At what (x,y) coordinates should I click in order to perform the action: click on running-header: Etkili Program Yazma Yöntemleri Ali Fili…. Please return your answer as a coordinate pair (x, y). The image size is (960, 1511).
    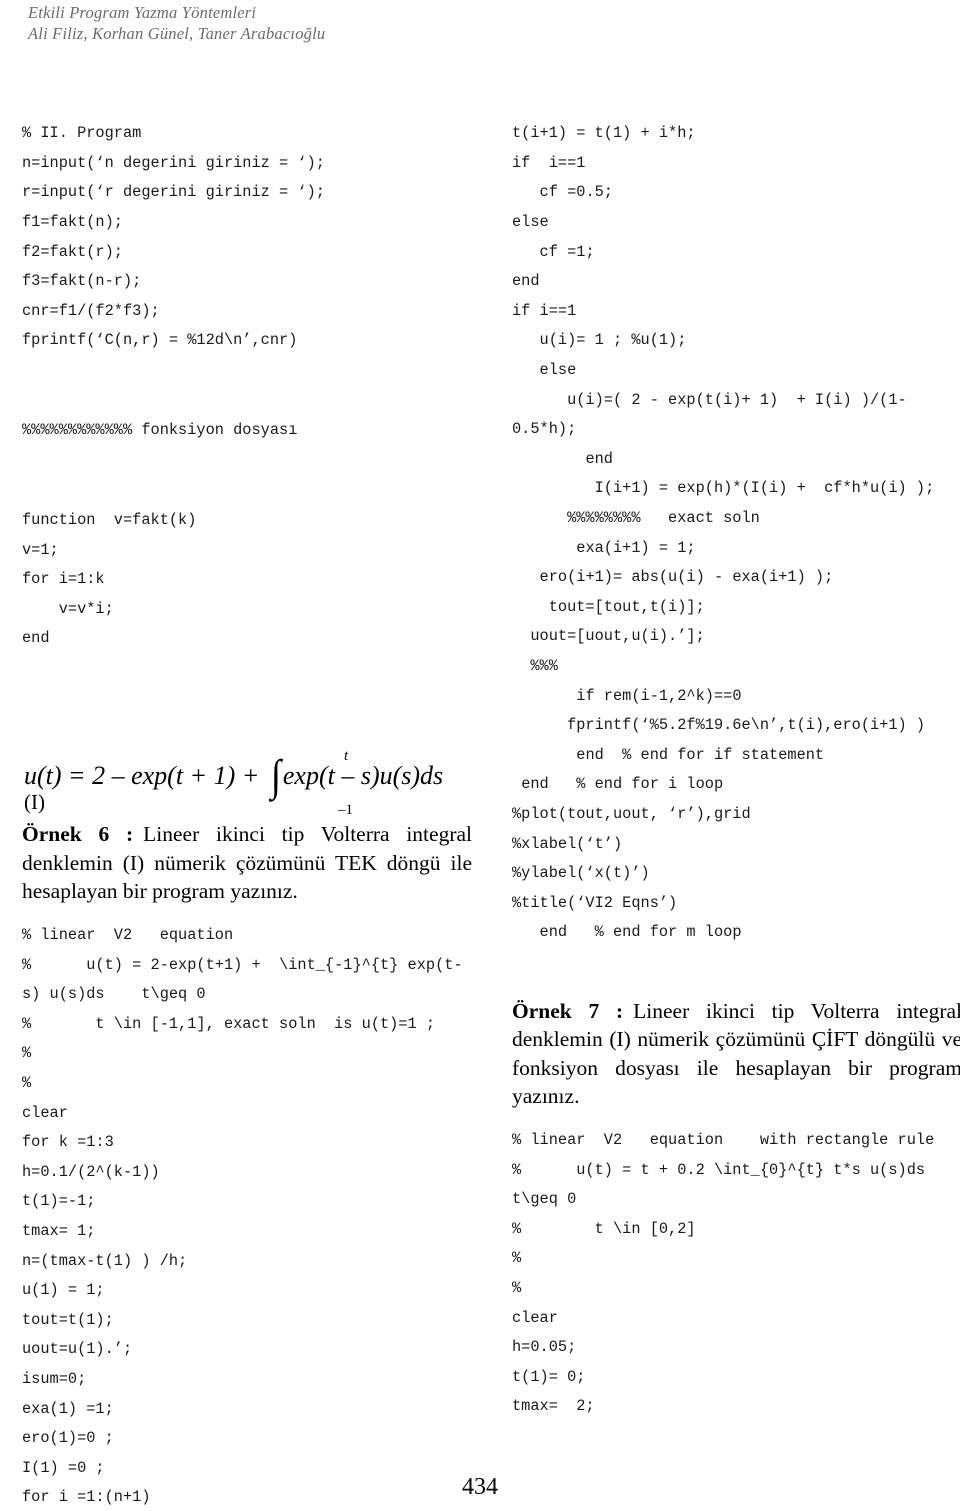
    Looking at the image, I should click on (378, 23).